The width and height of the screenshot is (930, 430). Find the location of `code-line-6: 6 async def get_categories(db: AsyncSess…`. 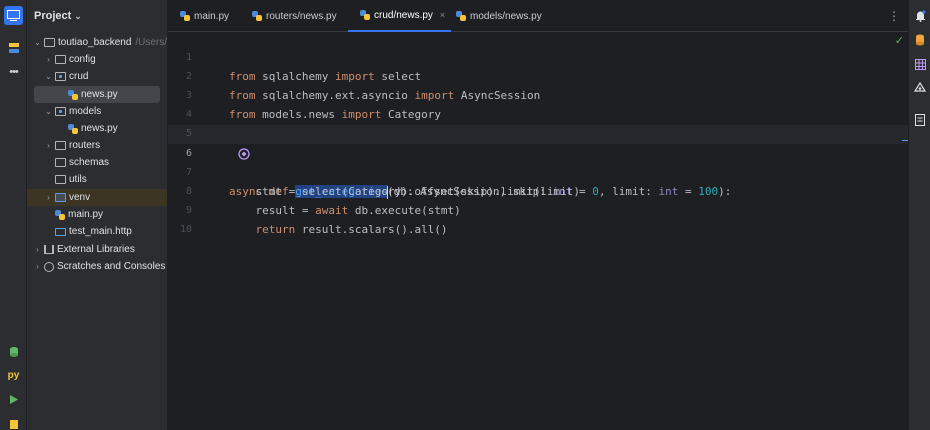

code-line-6: 6 async def get_categories(db: AsyncSess… is located at coordinates (538, 162).